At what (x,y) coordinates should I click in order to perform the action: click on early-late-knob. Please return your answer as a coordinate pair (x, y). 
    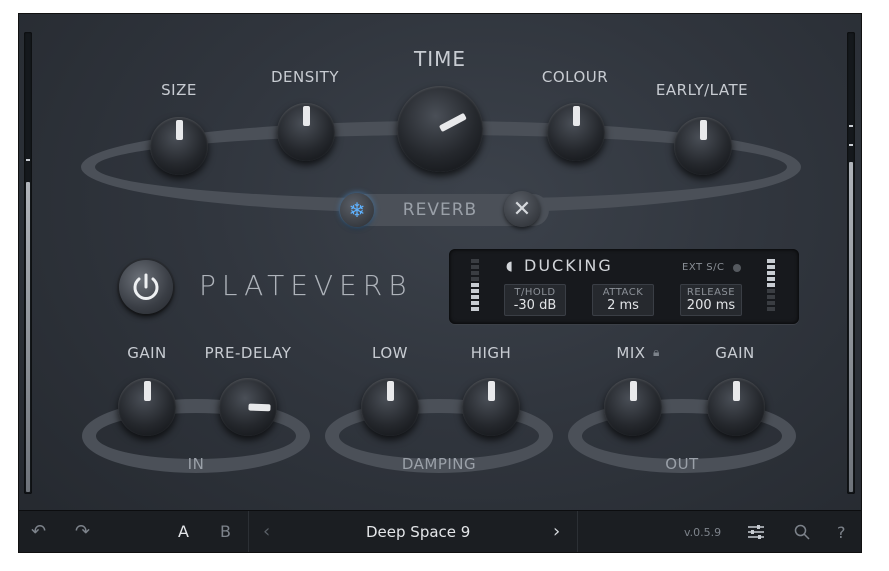
    Looking at the image, I should click on (703, 146).